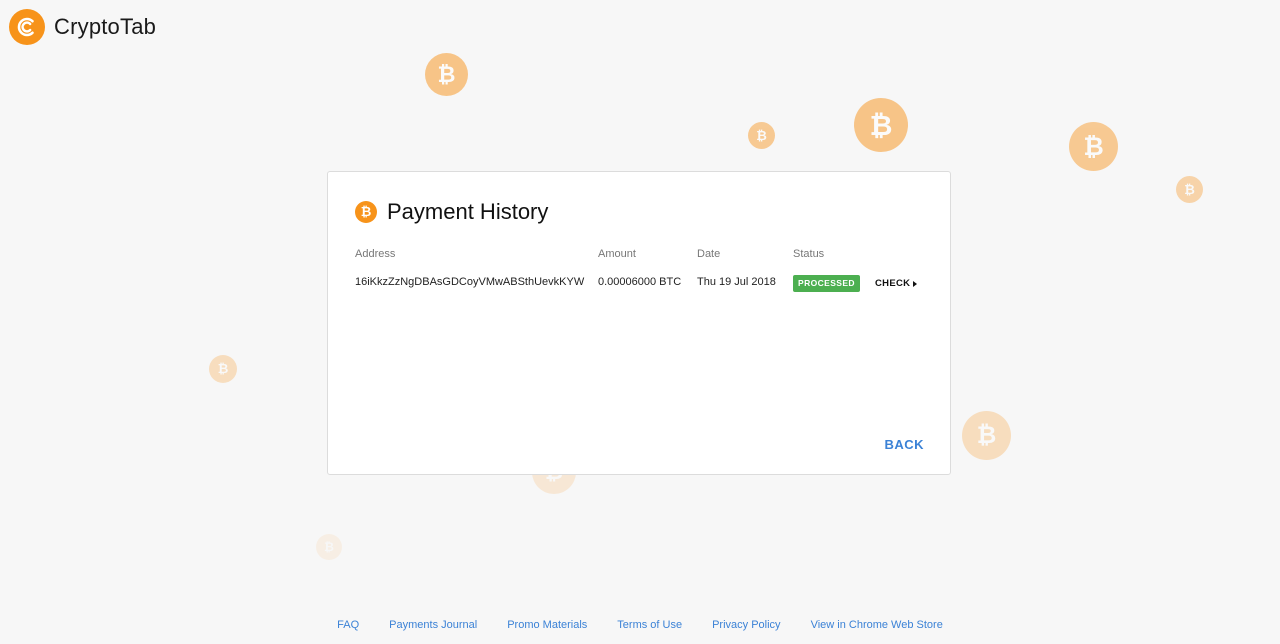  Describe the element at coordinates (915, 283) in the screenshot. I see `caret-right-icon` at that location.